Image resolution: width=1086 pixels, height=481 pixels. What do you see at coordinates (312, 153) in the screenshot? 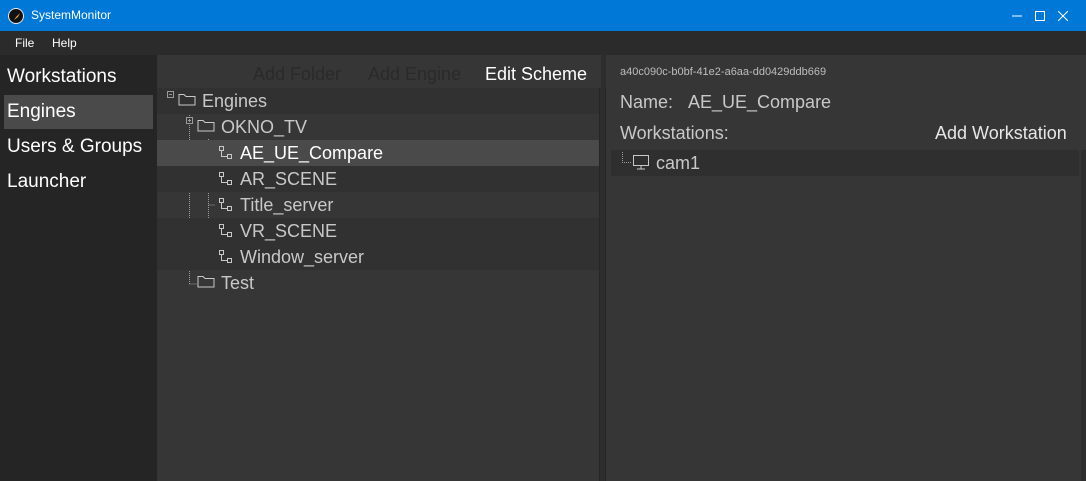
I see `tree-label-engine: AE_UE_Compare` at bounding box center [312, 153].